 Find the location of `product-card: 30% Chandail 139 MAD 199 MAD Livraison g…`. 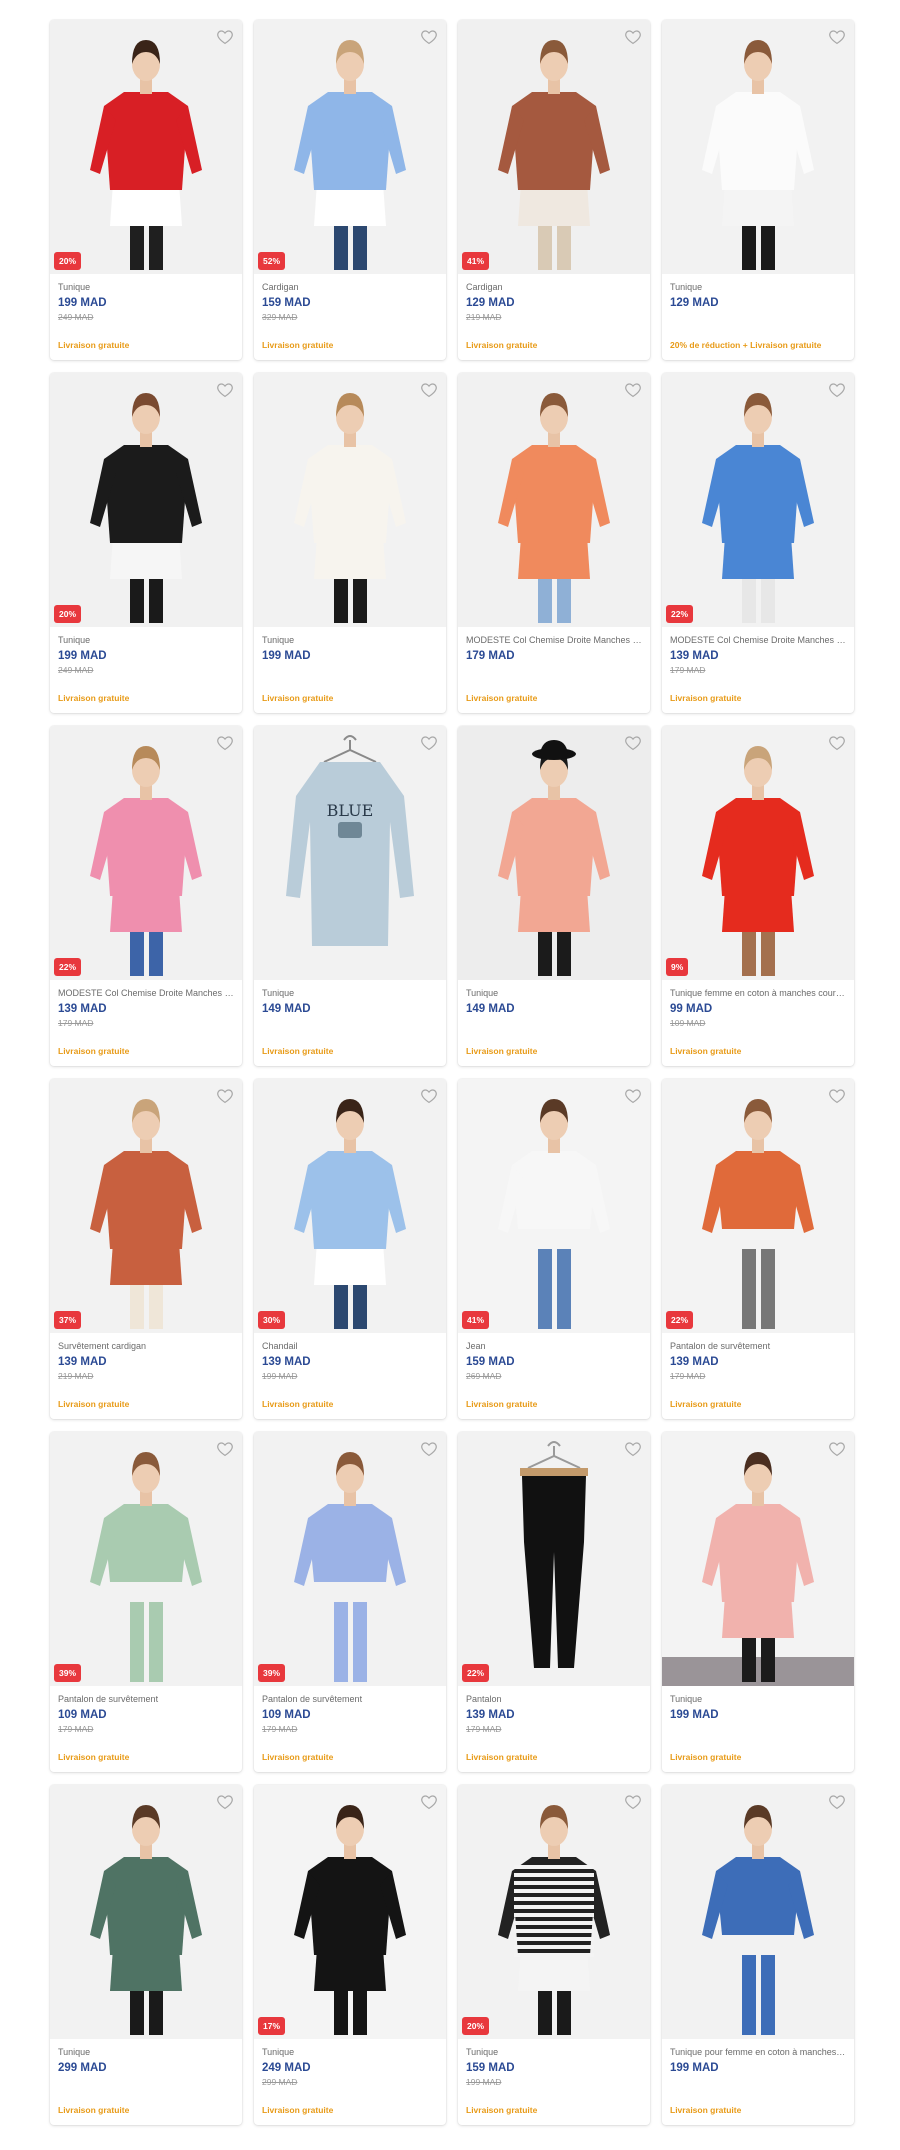

product-card: 30% Chandail 139 MAD 199 MAD Livraison g… is located at coordinates (350, 1249).